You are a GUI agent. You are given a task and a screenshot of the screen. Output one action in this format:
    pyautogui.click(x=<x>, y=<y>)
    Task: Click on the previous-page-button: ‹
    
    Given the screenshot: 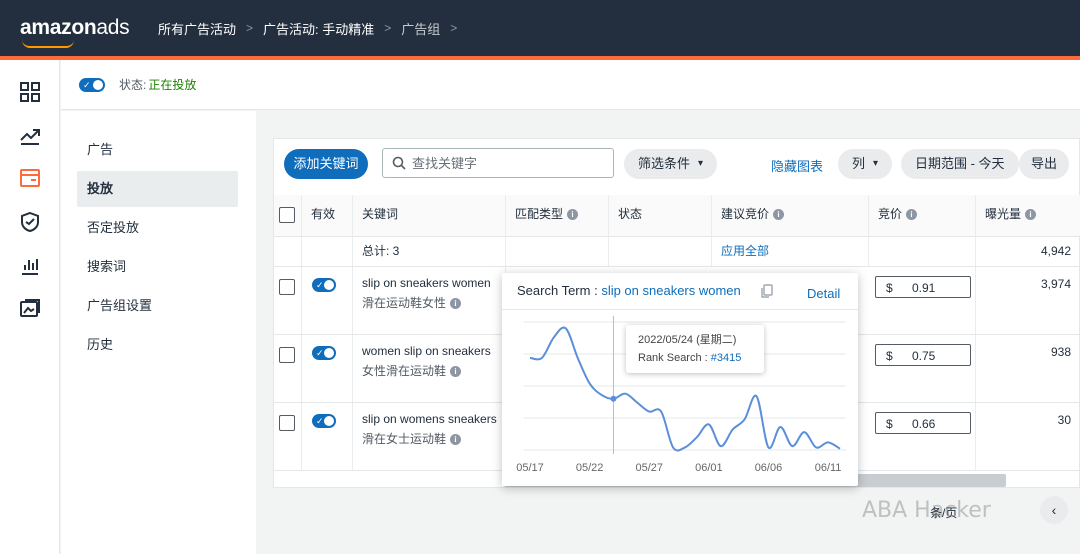 What is the action you would take?
    pyautogui.click(x=1054, y=510)
    